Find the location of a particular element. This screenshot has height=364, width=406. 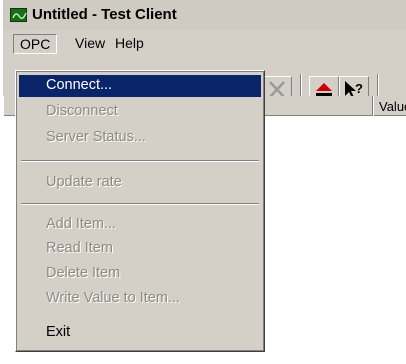

window-title: Untitled - Test Client is located at coordinates (104, 14).